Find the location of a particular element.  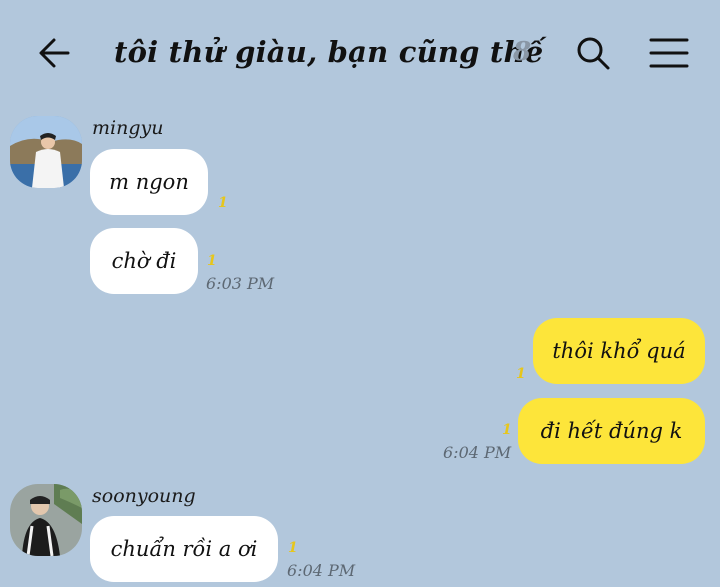

message-text: m ngon is located at coordinates (149, 182).